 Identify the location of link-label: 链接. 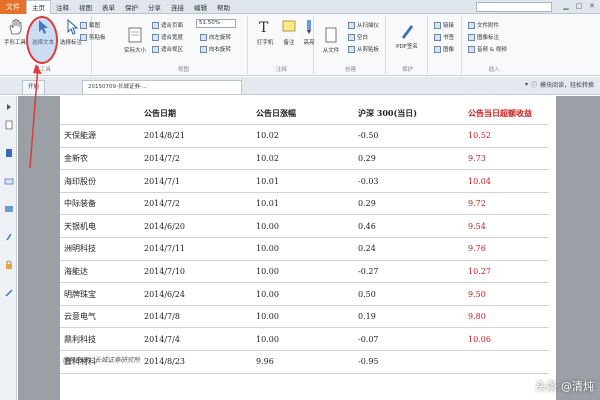
(449, 26).